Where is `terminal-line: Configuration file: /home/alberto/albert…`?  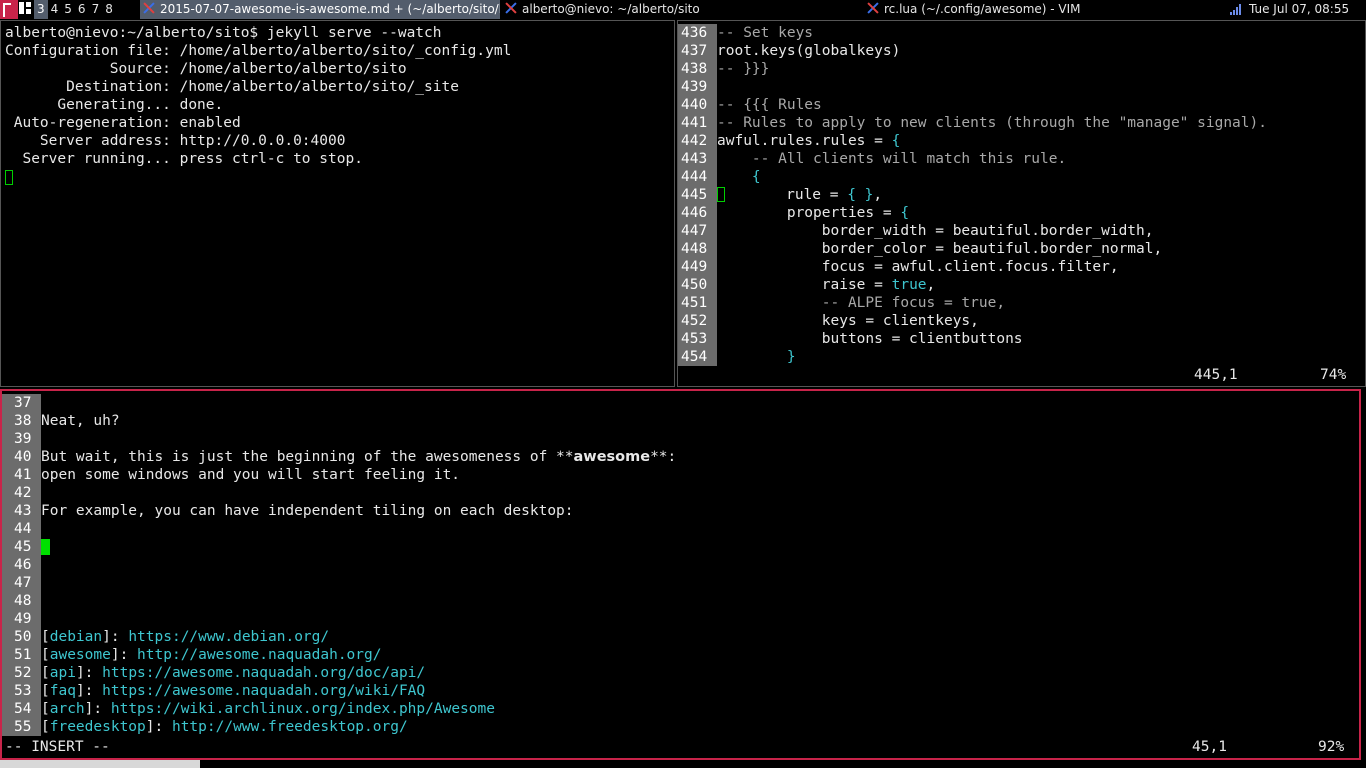 terminal-line: Configuration file: /home/alberto/albert… is located at coordinates (258, 51).